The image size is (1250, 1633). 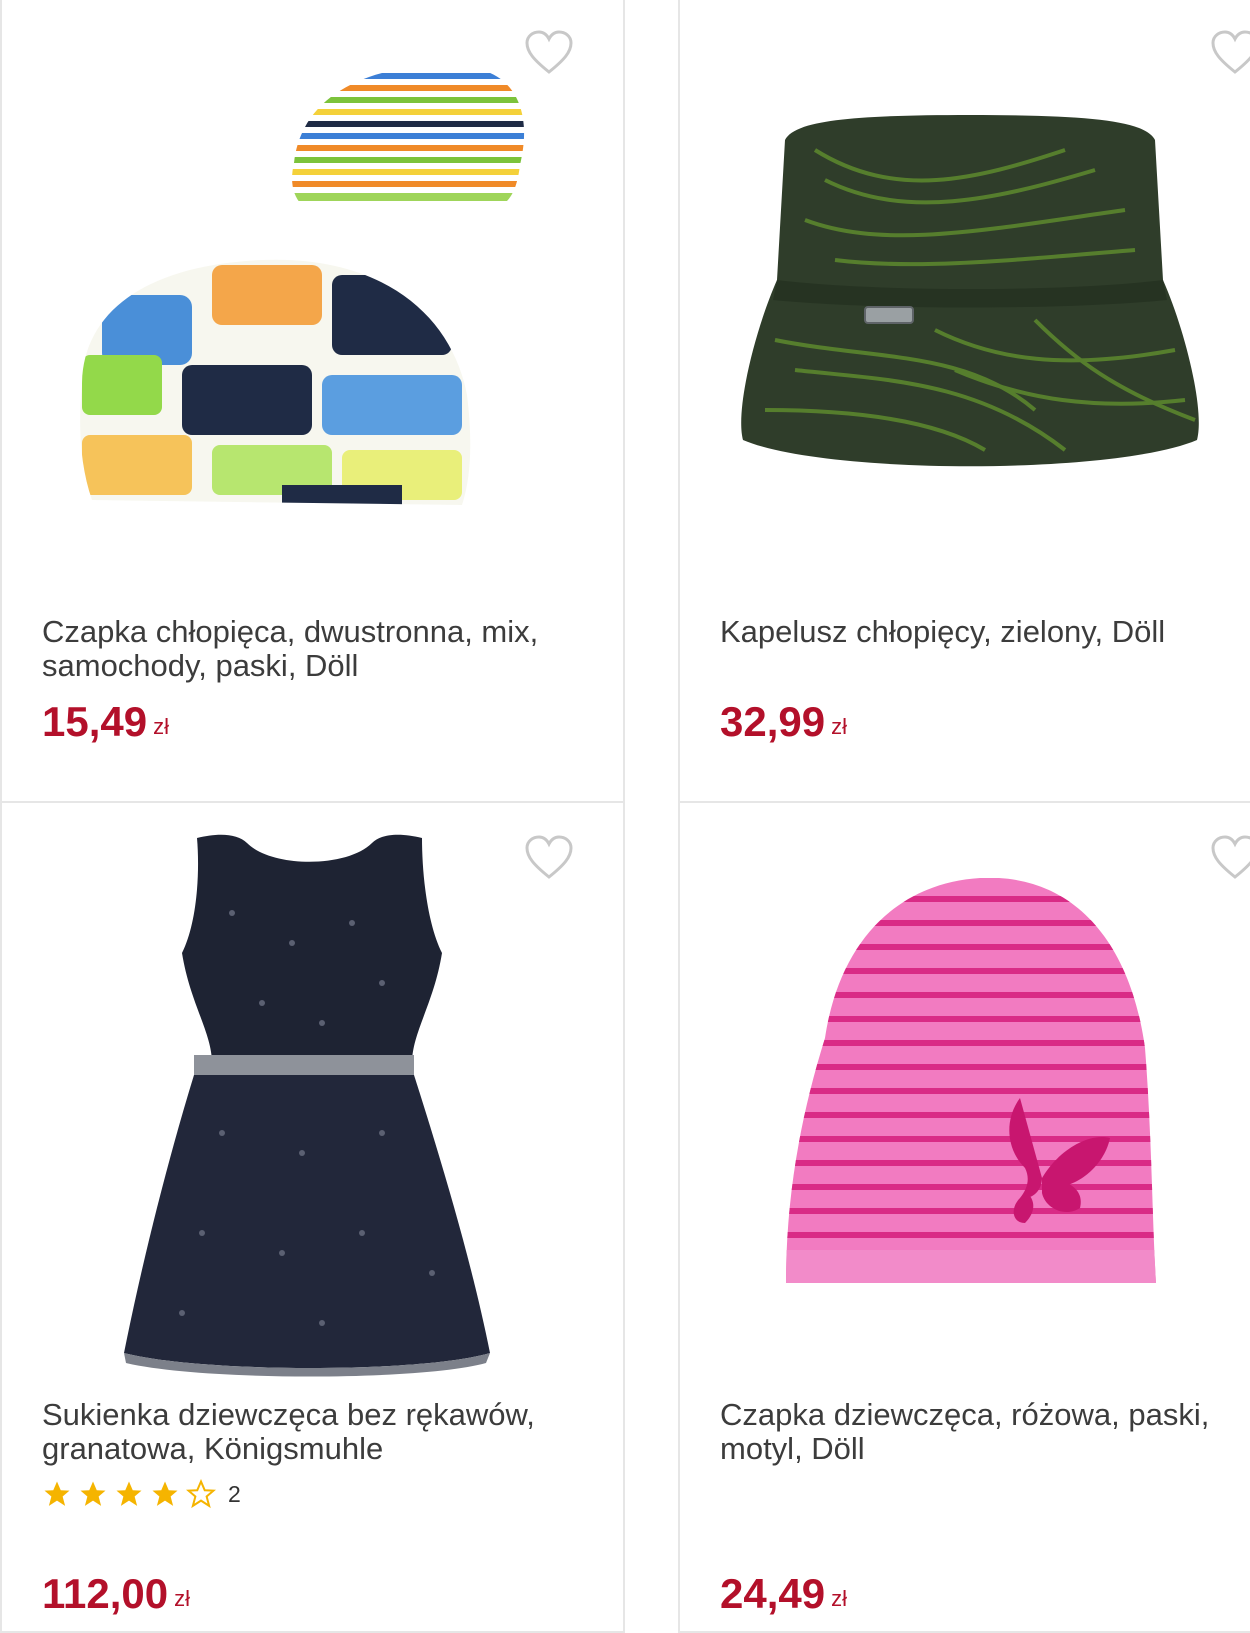 I want to click on price-value: 32,99, so click(x=773, y=721).